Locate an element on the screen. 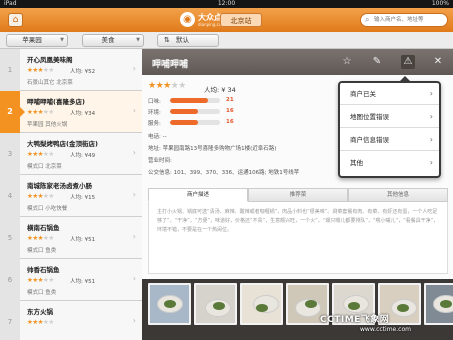 Image resolution: width=453 pixels, height=340 pixels. bus-info: 公交信息: 101、399、370、336、运通106路; 地铁1号线苹 is located at coordinates (224, 173).